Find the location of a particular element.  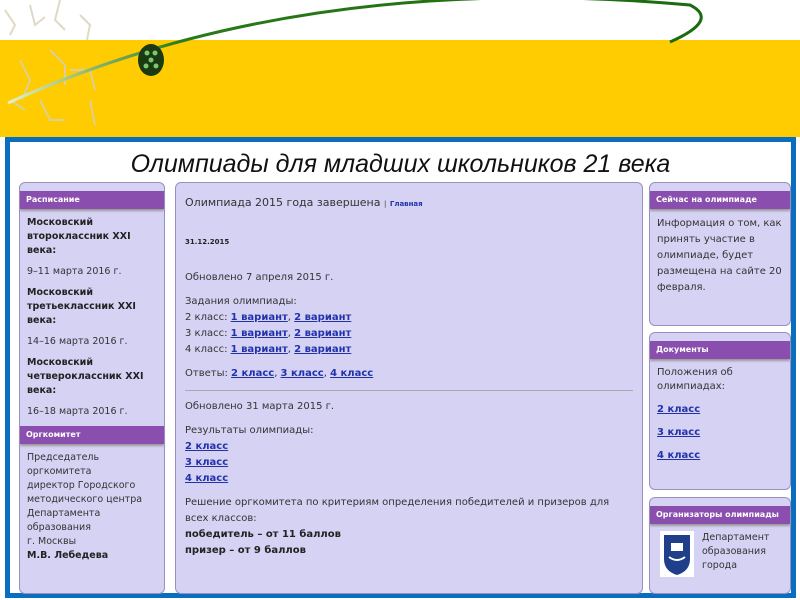

tasks-label: Задания олимпиады: is located at coordinates (241, 301).